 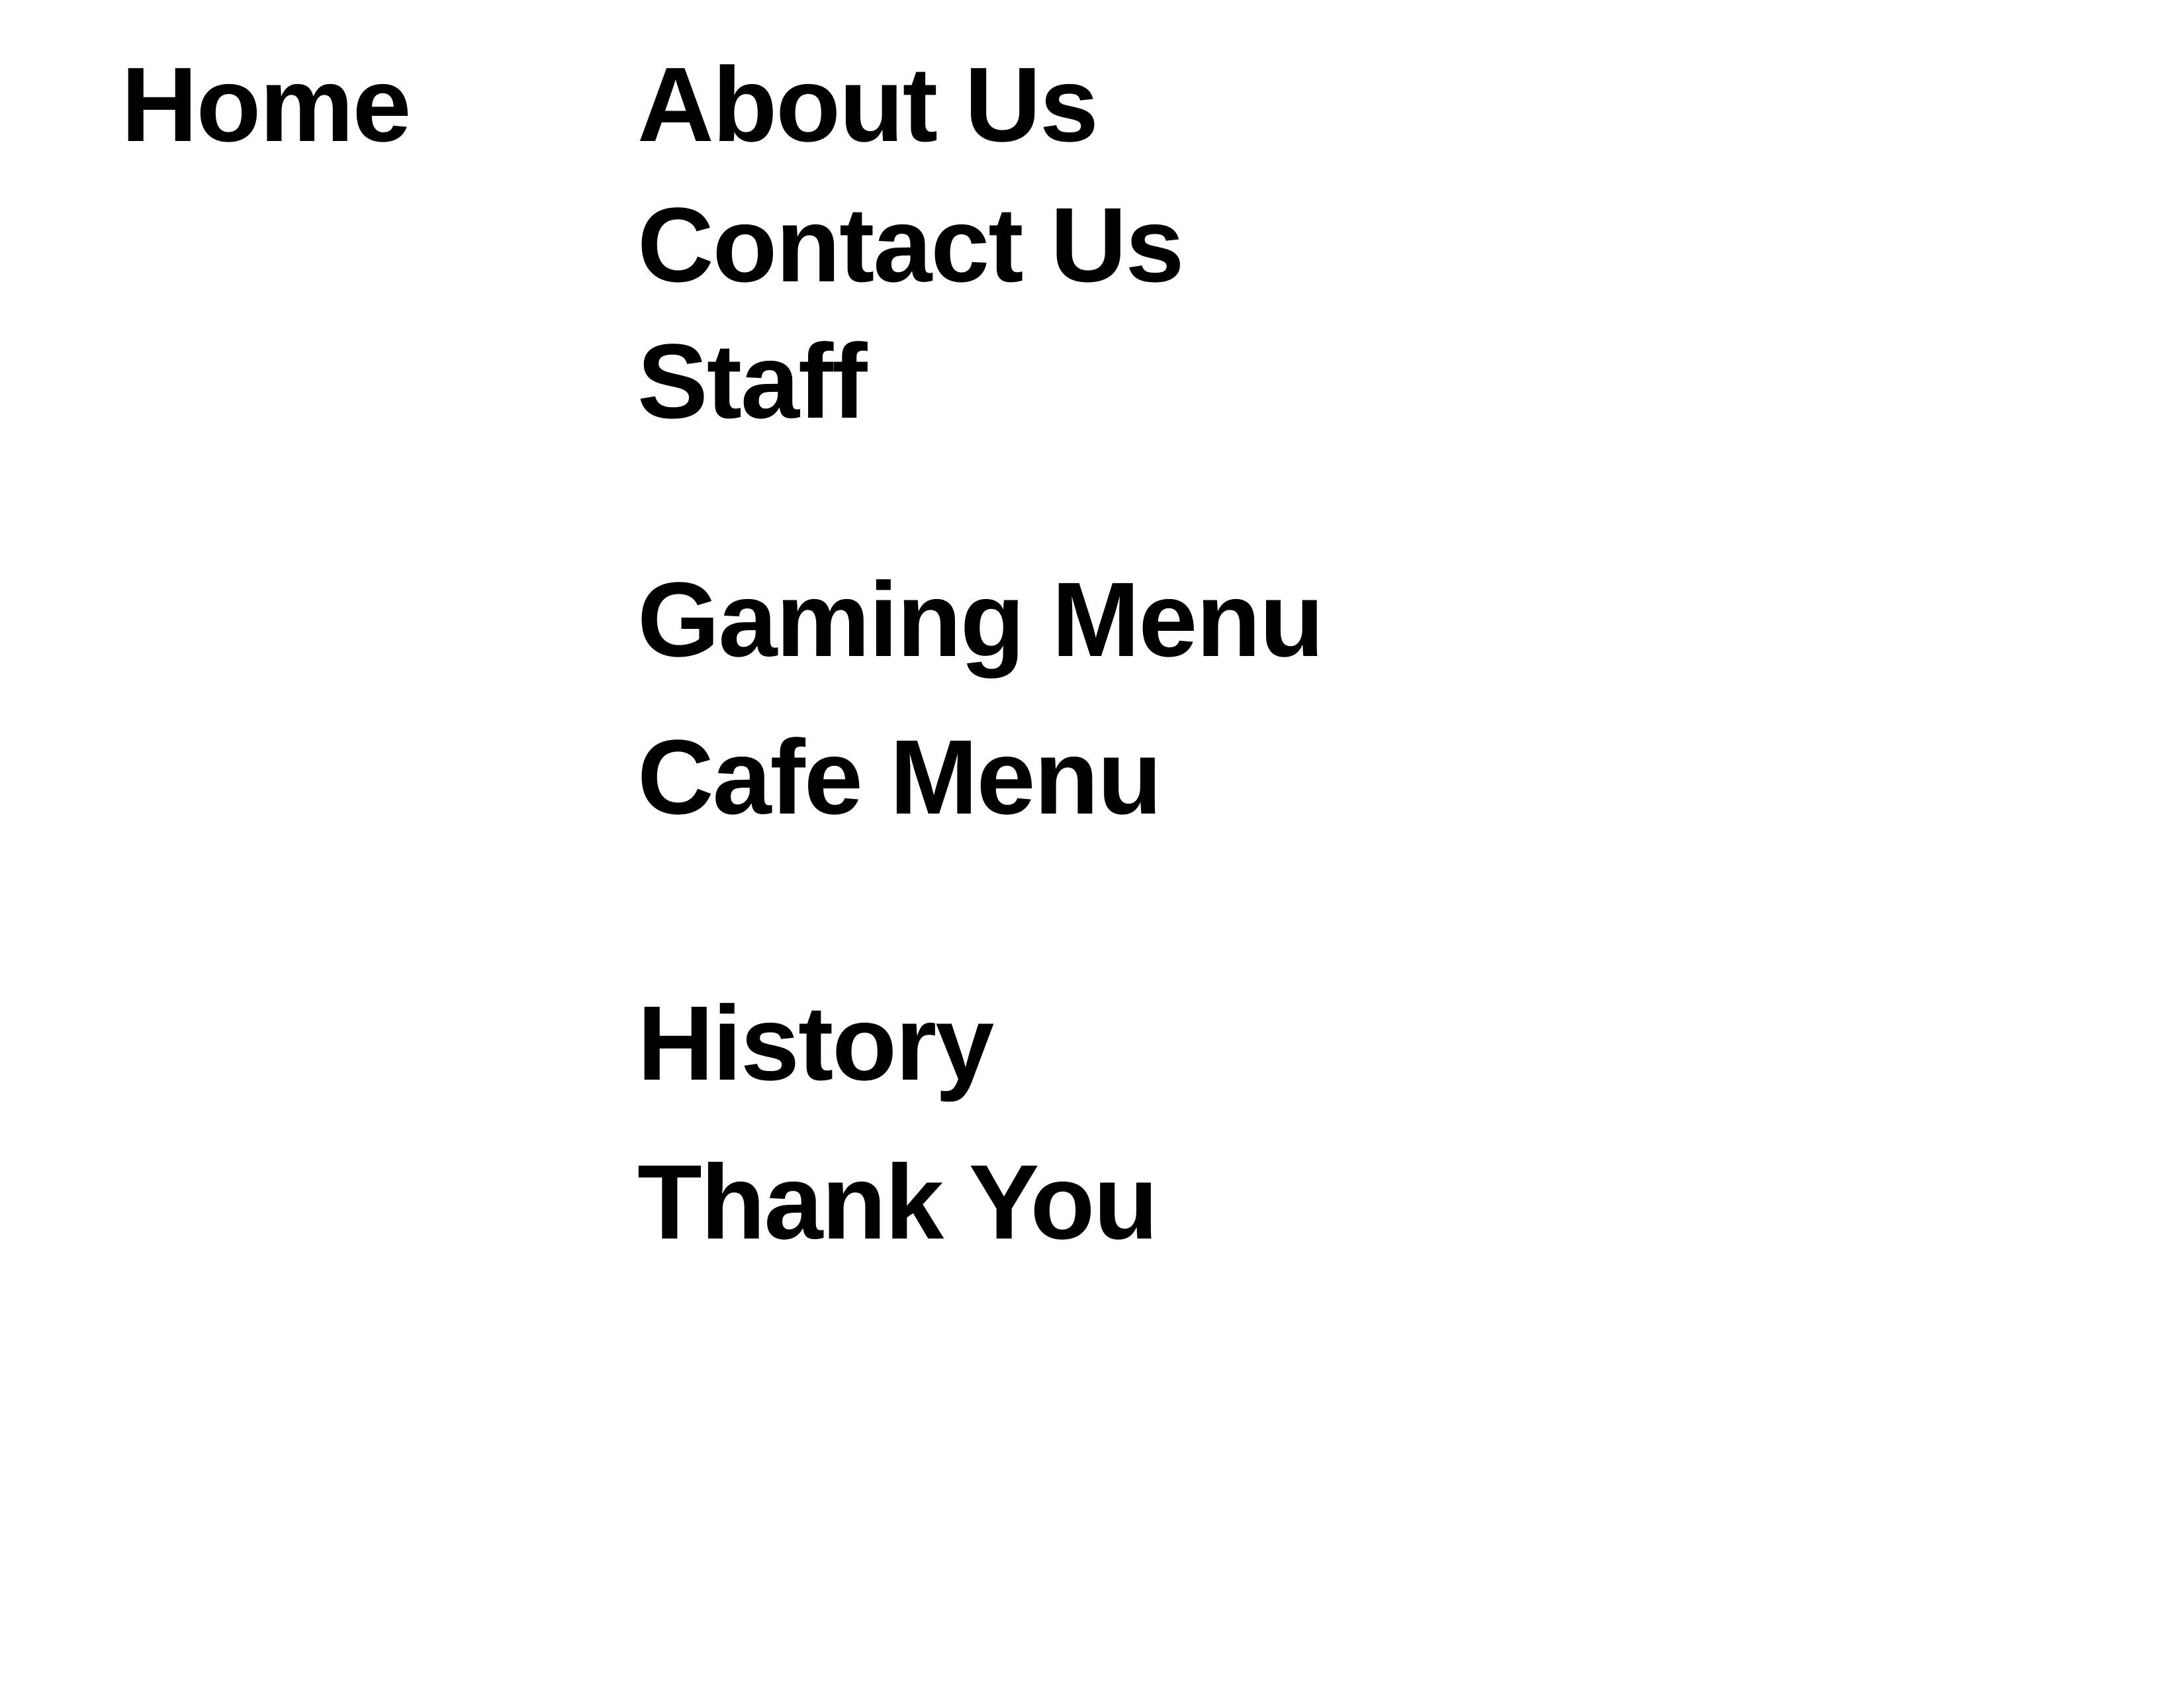 What do you see at coordinates (868, 104) in the screenshot?
I see `about-us-page-label: About Us` at bounding box center [868, 104].